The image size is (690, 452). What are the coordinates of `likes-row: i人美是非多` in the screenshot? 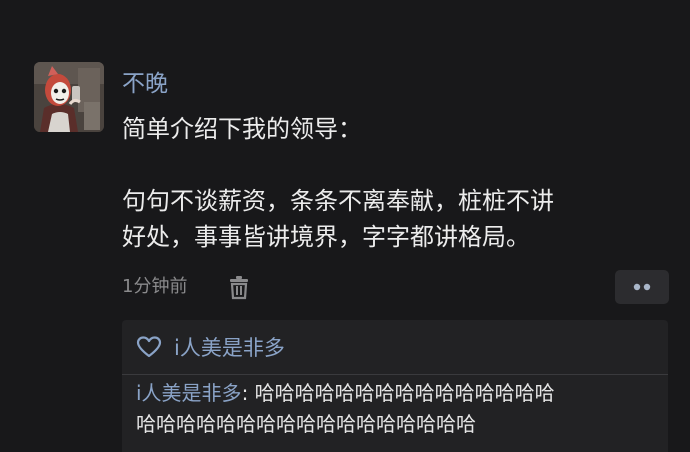 It's located at (210, 347).